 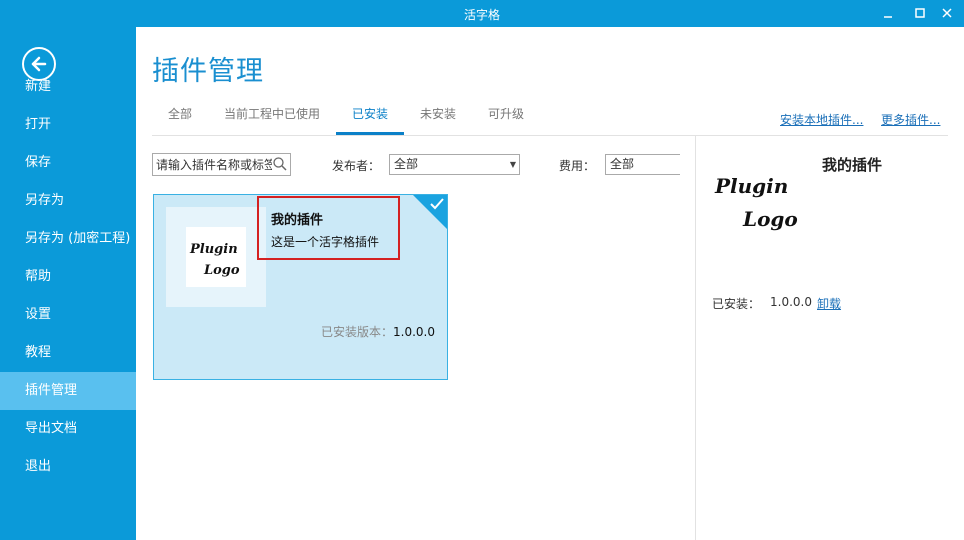 I want to click on sidebar-item-plugin-management: 插件管理, so click(x=68, y=391).